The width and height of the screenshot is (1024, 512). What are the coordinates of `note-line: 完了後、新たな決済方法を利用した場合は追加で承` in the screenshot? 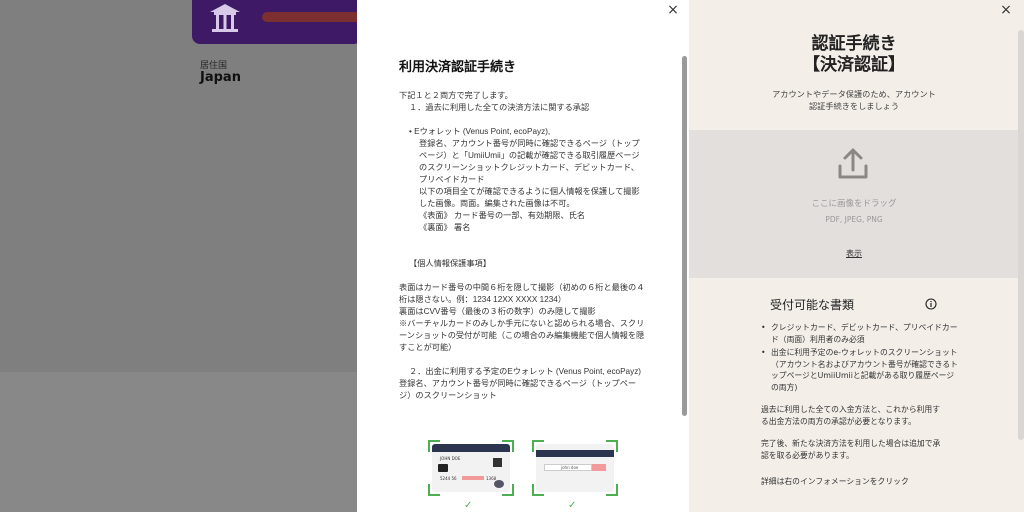 It's located at (851, 443).